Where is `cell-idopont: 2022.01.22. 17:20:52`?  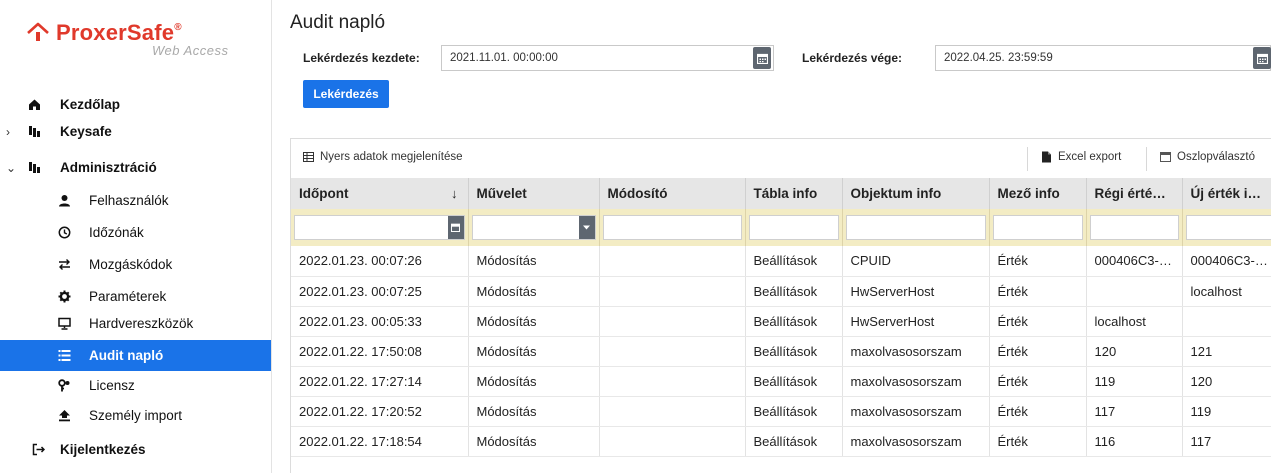
cell-idopont: 2022.01.22. 17:20:52 is located at coordinates (380, 411).